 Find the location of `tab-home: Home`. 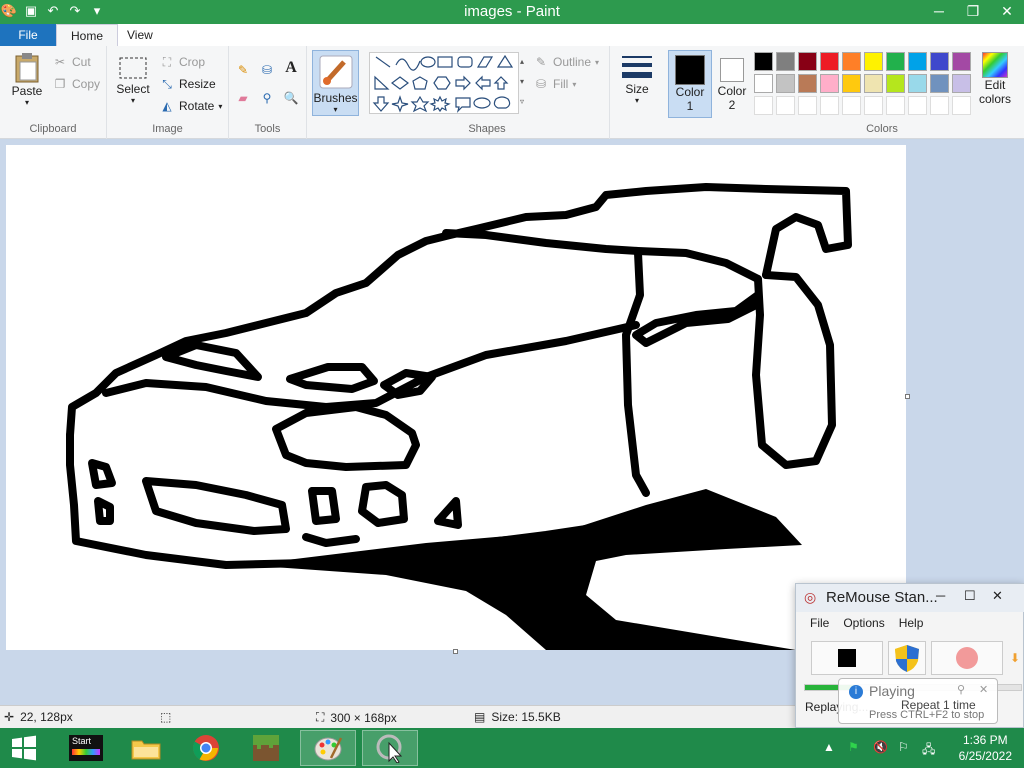

tab-home: Home is located at coordinates (87, 35).